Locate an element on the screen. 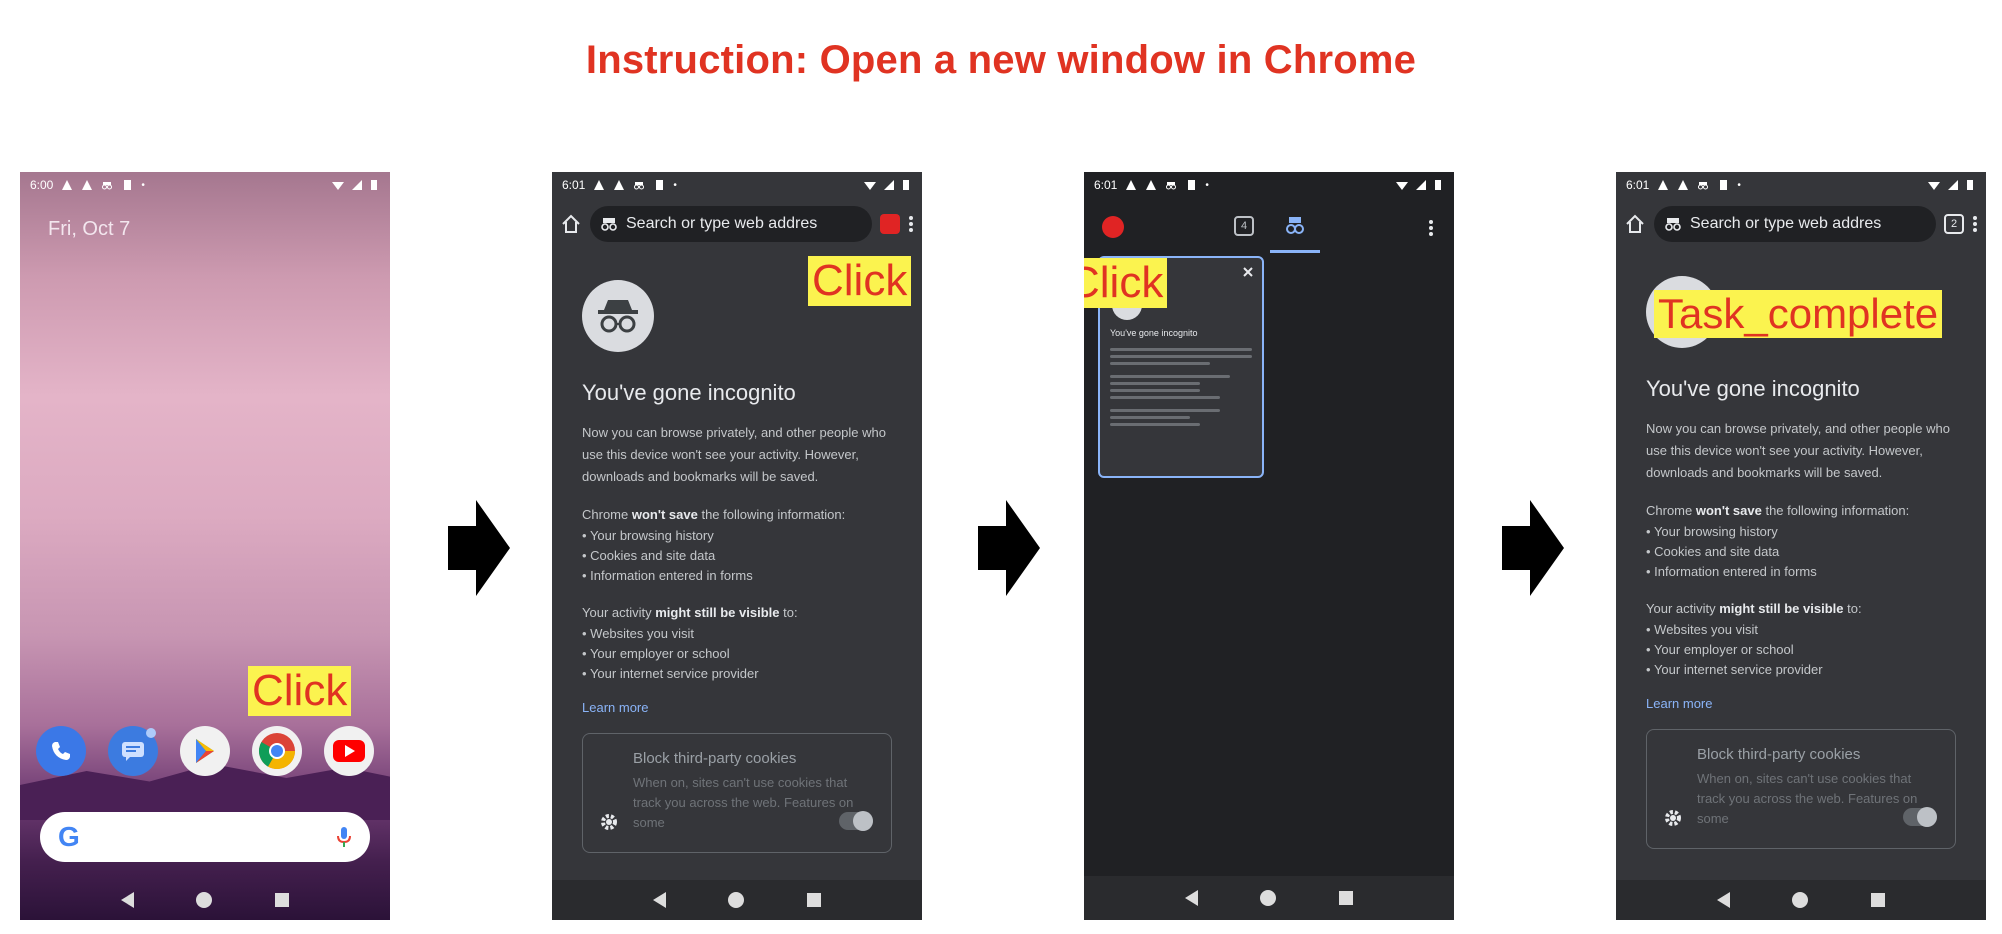  wont-save-suffix: the following information: is located at coordinates (773, 514).